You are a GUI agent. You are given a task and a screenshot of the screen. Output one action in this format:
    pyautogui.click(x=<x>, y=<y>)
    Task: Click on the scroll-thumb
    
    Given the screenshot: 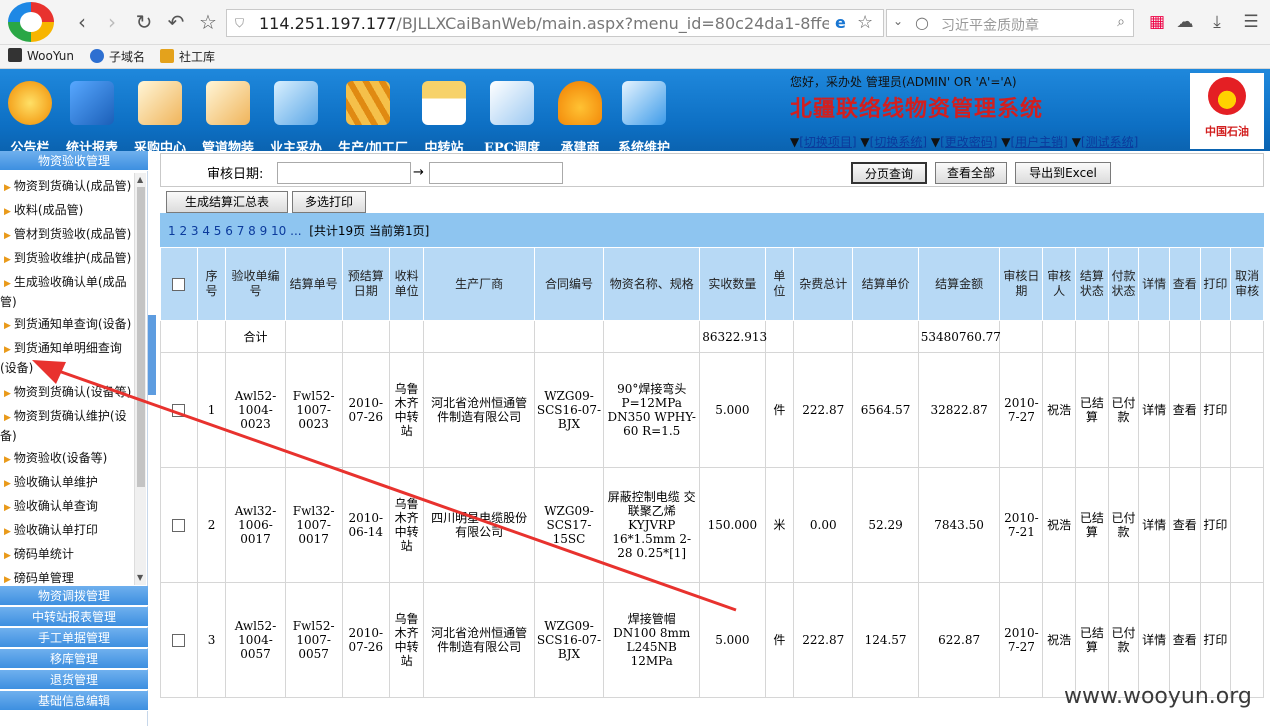 What is the action you would take?
    pyautogui.click(x=141, y=337)
    